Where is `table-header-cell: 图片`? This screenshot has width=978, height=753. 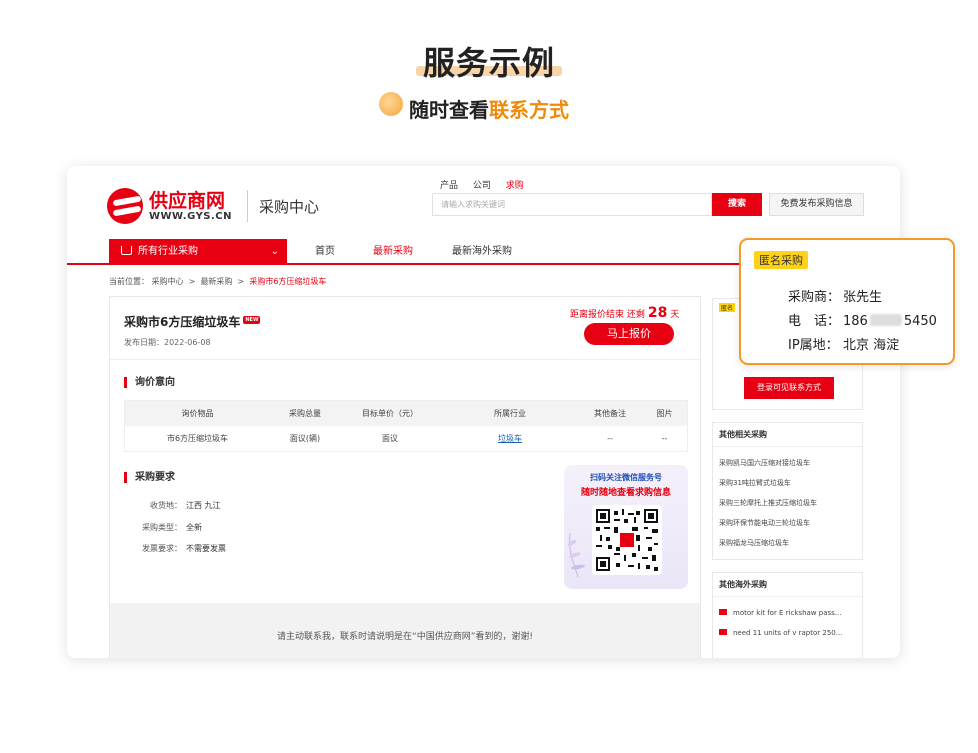 table-header-cell: 图片 is located at coordinates (664, 413).